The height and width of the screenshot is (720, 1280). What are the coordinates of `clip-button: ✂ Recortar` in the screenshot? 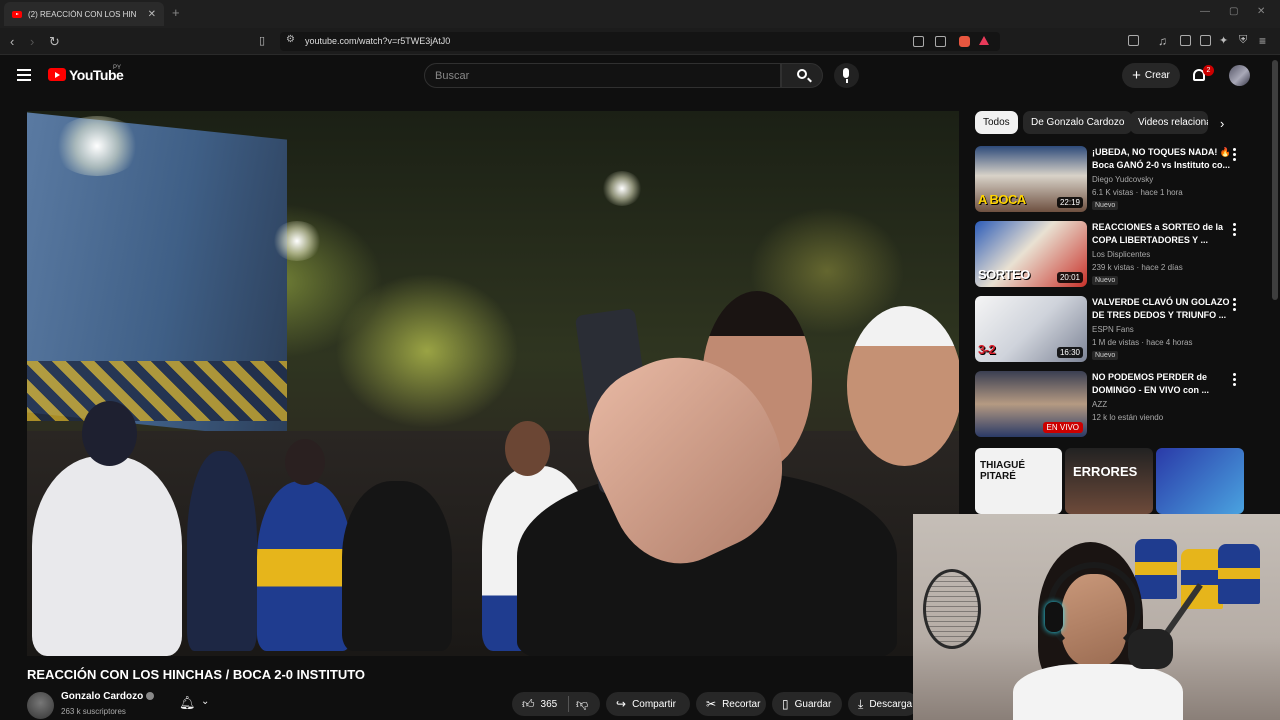 It's located at (731, 704).